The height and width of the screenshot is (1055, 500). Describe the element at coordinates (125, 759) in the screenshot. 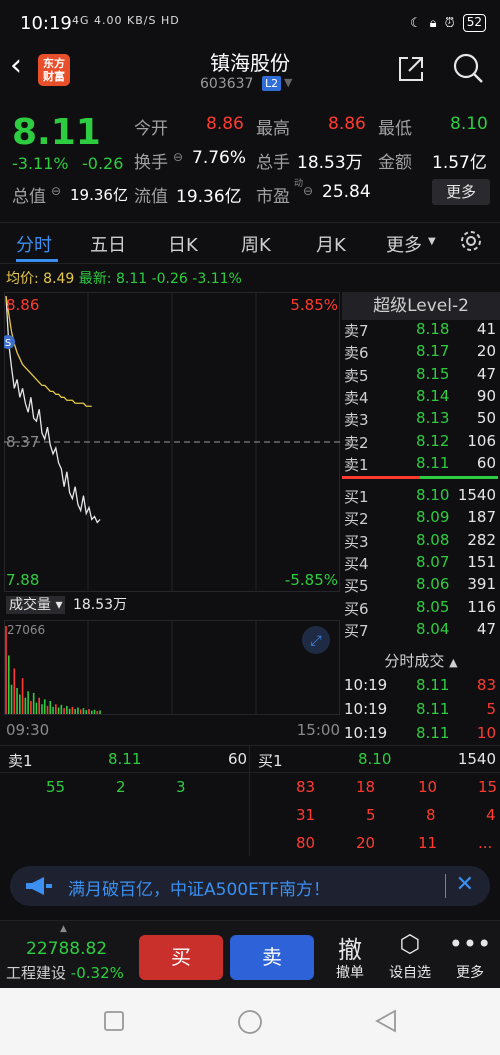

I see `queue-ask-price: 8.11` at that location.